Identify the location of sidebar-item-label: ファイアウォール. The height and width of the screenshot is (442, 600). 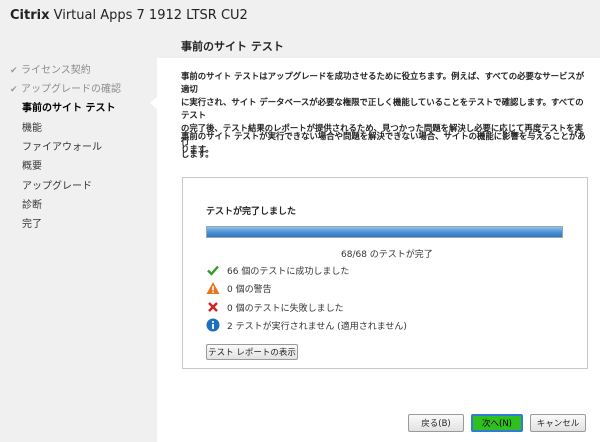
(62, 147).